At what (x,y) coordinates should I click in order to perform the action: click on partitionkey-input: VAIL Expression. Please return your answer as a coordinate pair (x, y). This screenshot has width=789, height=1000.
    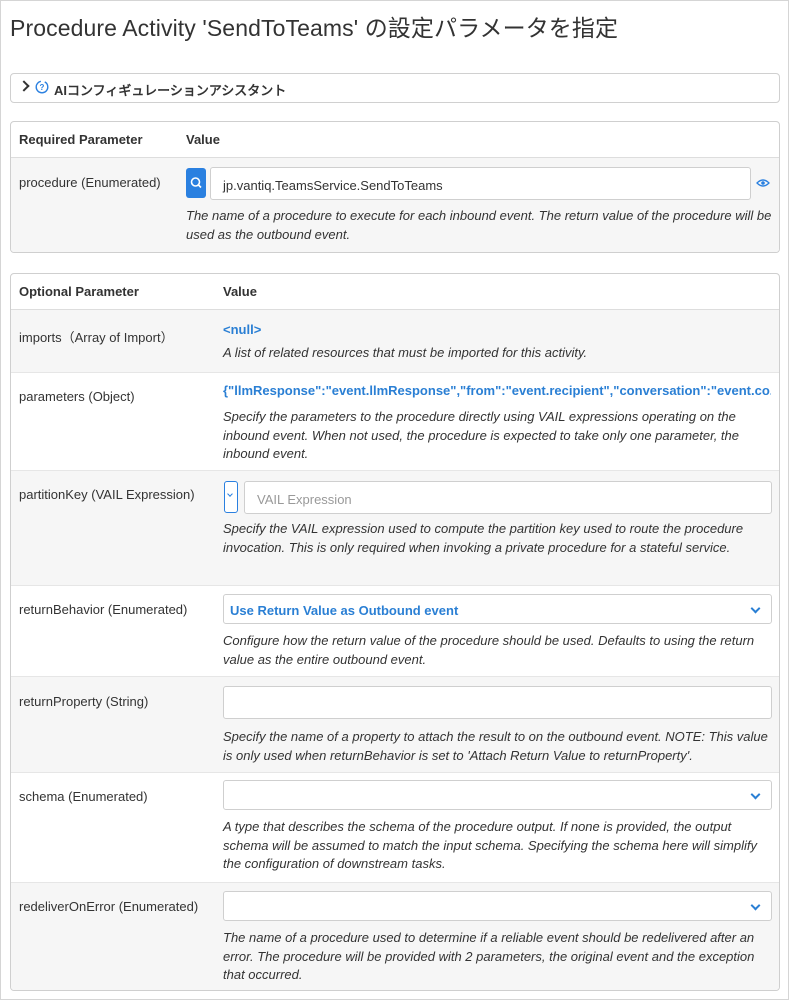
    Looking at the image, I should click on (508, 497).